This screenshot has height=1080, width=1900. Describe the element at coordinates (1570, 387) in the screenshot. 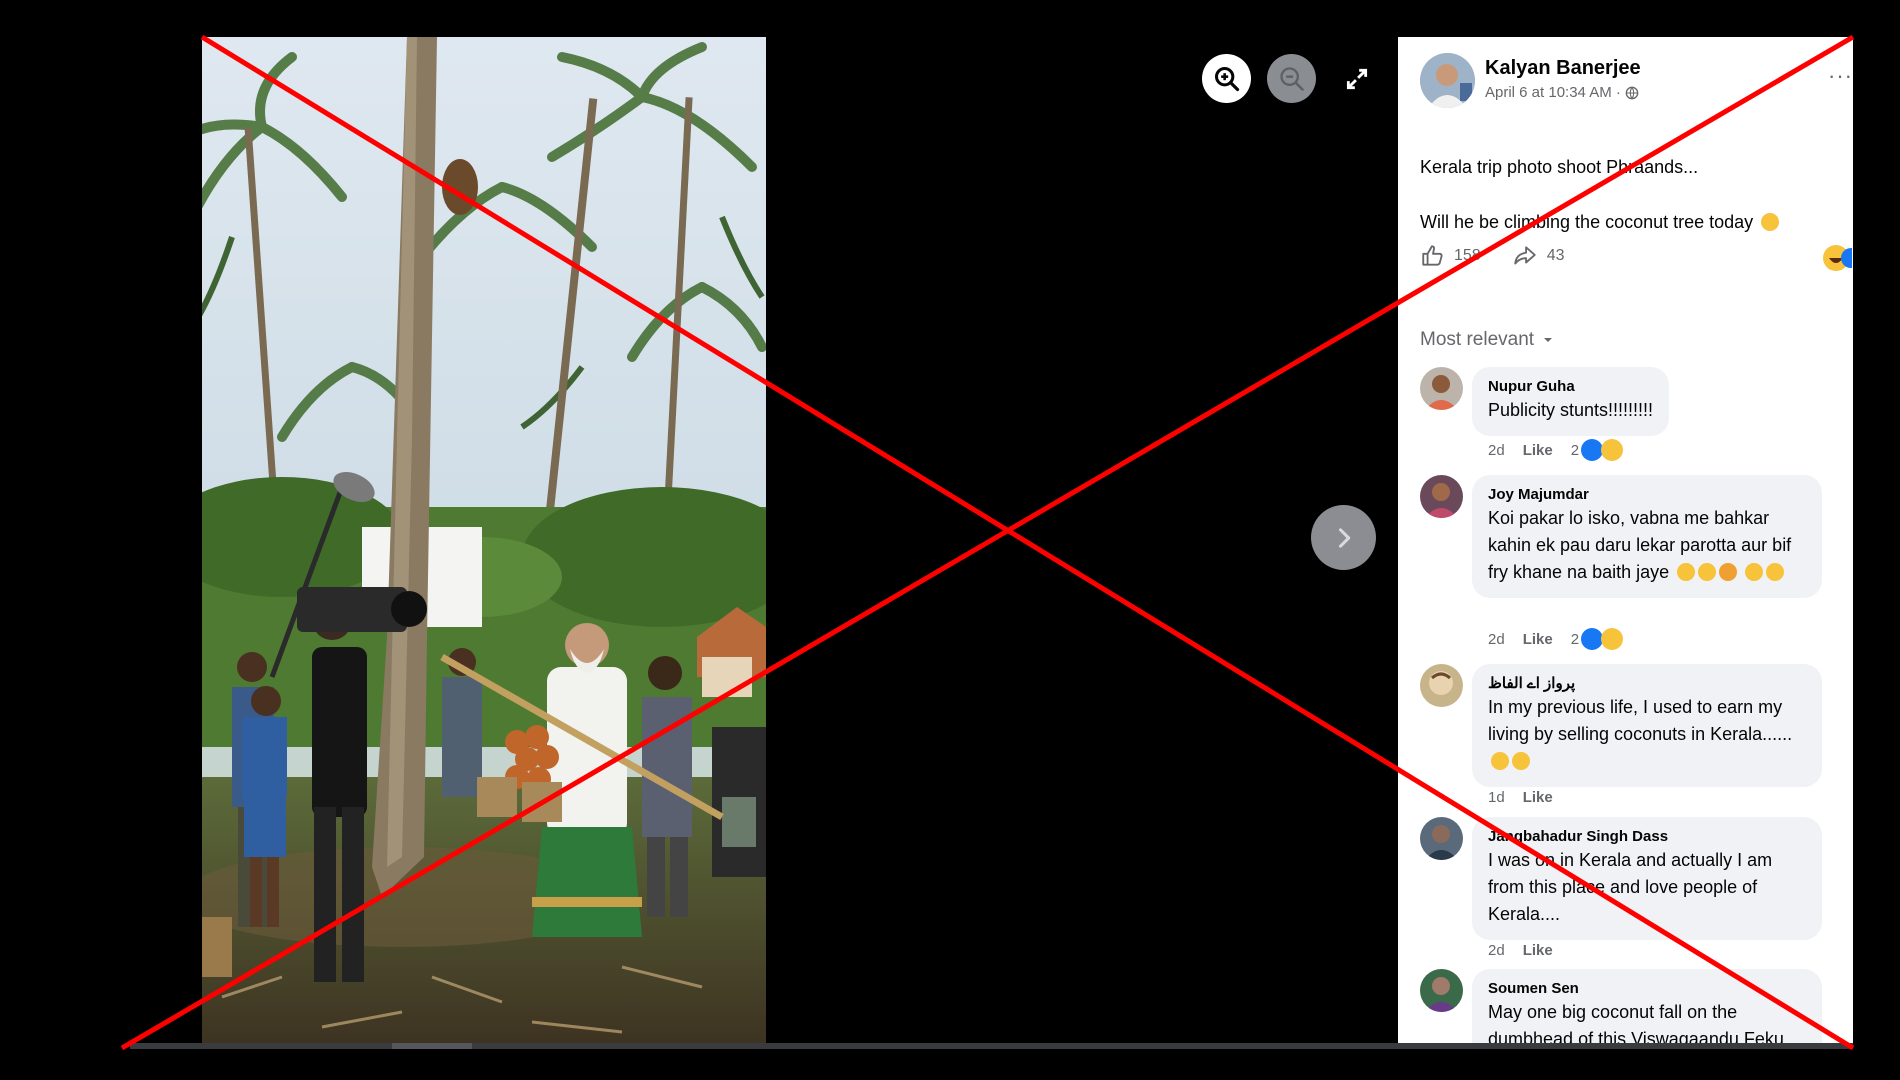

I see `commenter-name: Nupur Guha` at that location.